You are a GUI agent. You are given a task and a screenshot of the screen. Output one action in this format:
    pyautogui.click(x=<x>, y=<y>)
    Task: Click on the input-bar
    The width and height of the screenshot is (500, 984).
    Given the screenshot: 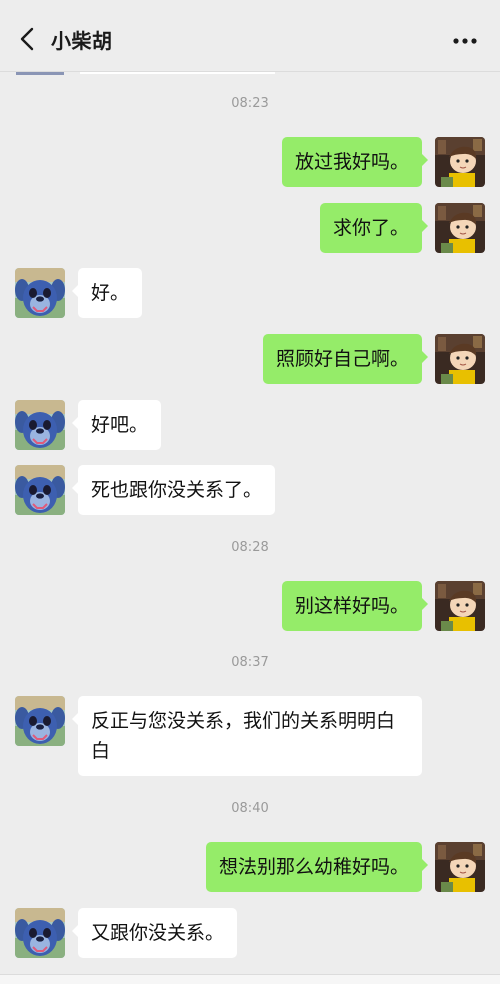 What is the action you would take?
    pyautogui.click(x=250, y=979)
    